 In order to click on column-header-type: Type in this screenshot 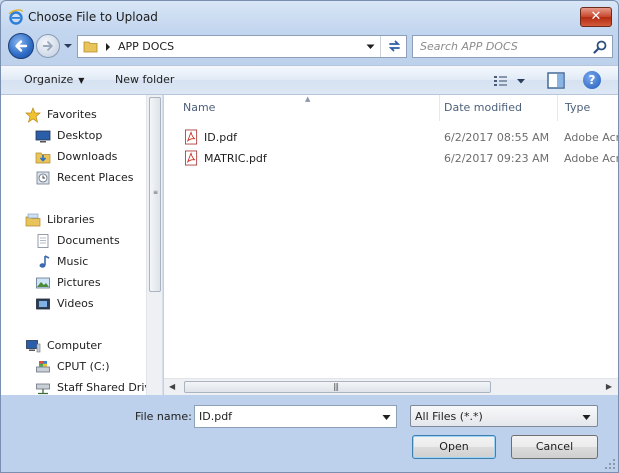, I will do `click(588, 108)`.